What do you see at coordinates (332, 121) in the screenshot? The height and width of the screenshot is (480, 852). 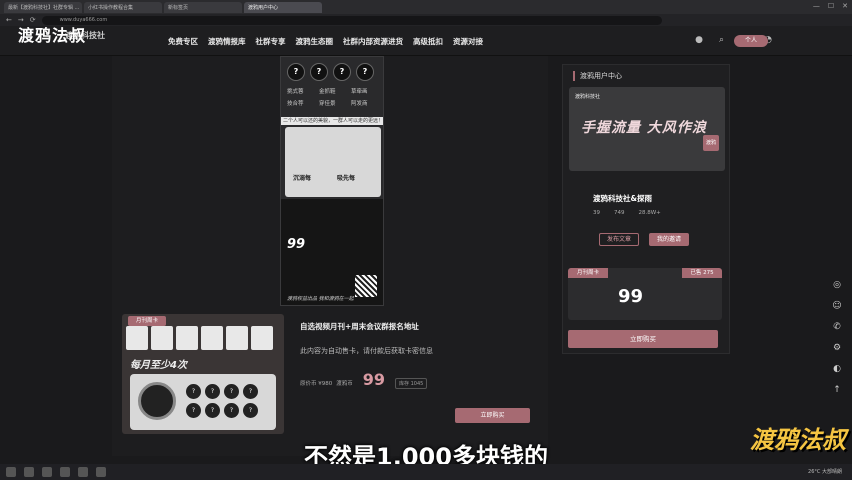 I see `poster-band: 二个人可以还的美貌，一群人可以走的更远！` at bounding box center [332, 121].